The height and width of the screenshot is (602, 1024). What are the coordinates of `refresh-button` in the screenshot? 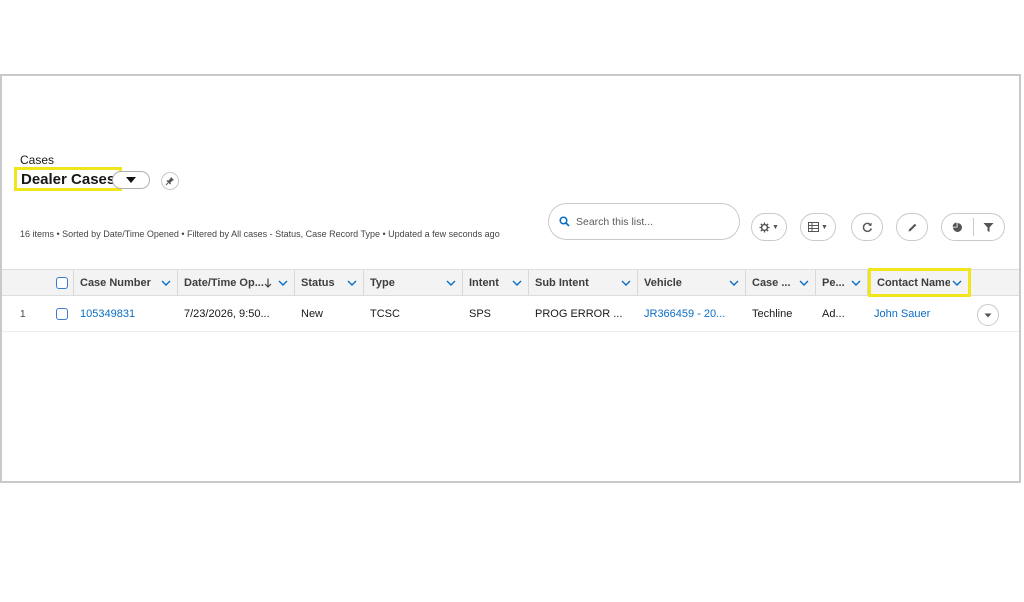 It's located at (867, 227).